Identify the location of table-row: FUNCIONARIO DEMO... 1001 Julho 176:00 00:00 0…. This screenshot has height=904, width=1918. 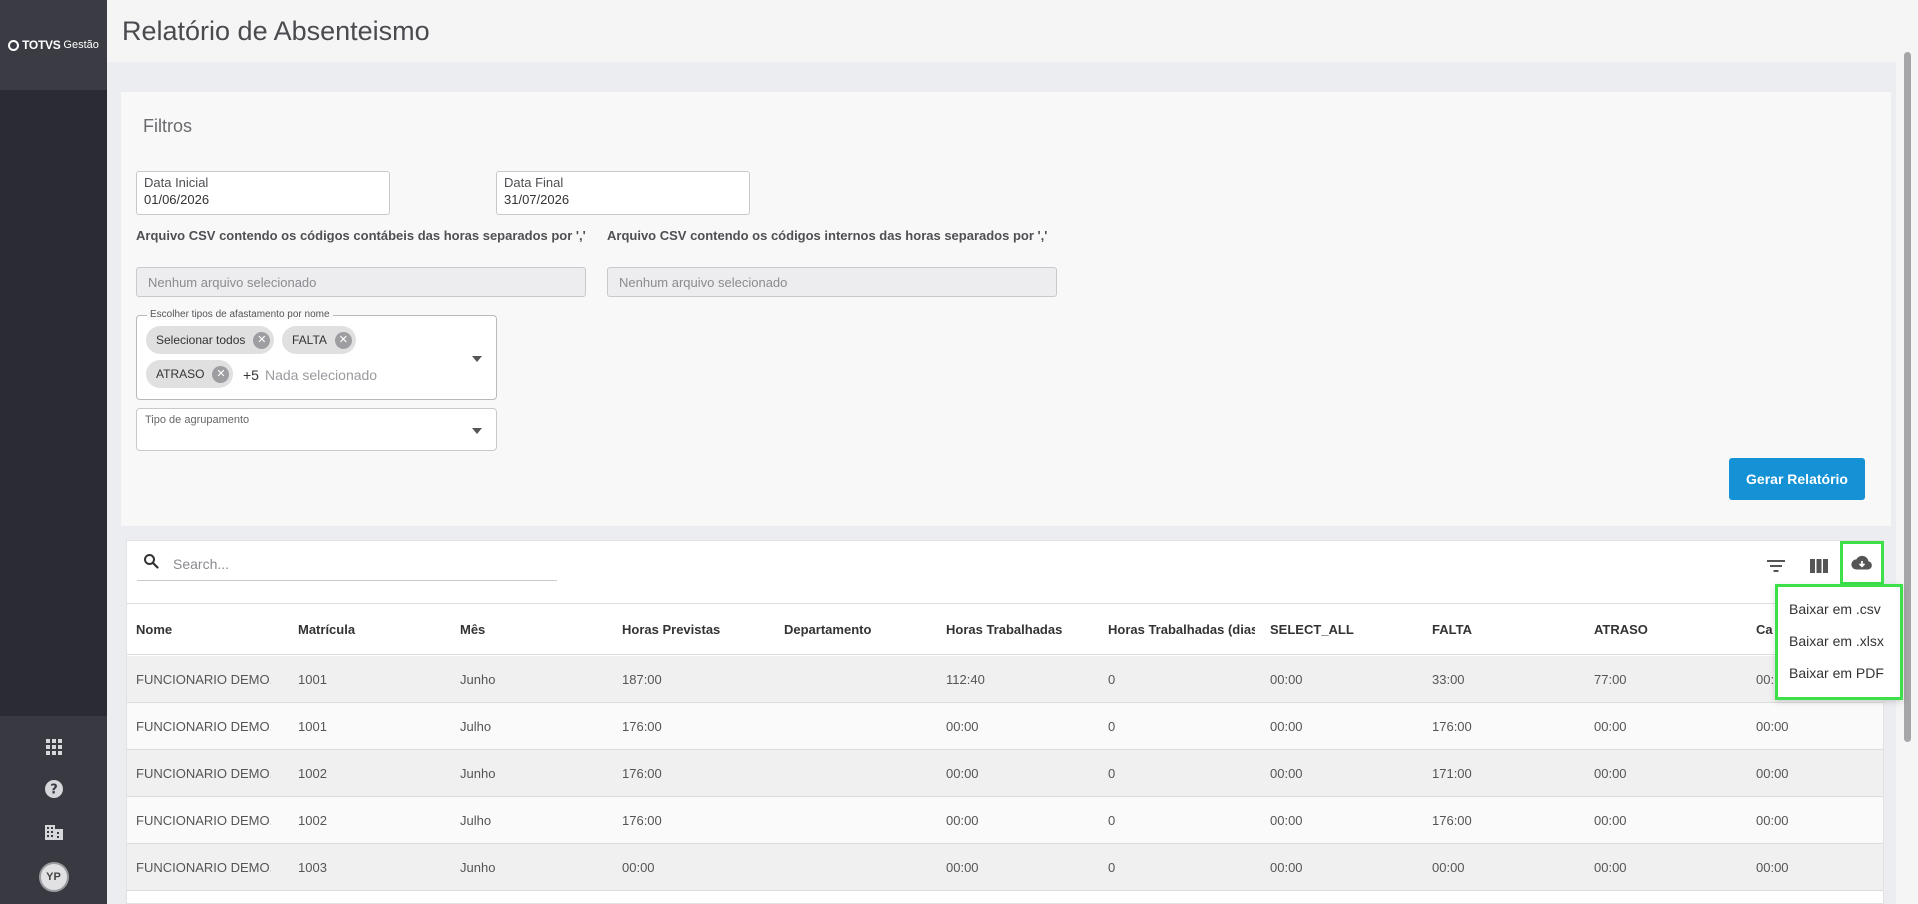
(1005, 726).